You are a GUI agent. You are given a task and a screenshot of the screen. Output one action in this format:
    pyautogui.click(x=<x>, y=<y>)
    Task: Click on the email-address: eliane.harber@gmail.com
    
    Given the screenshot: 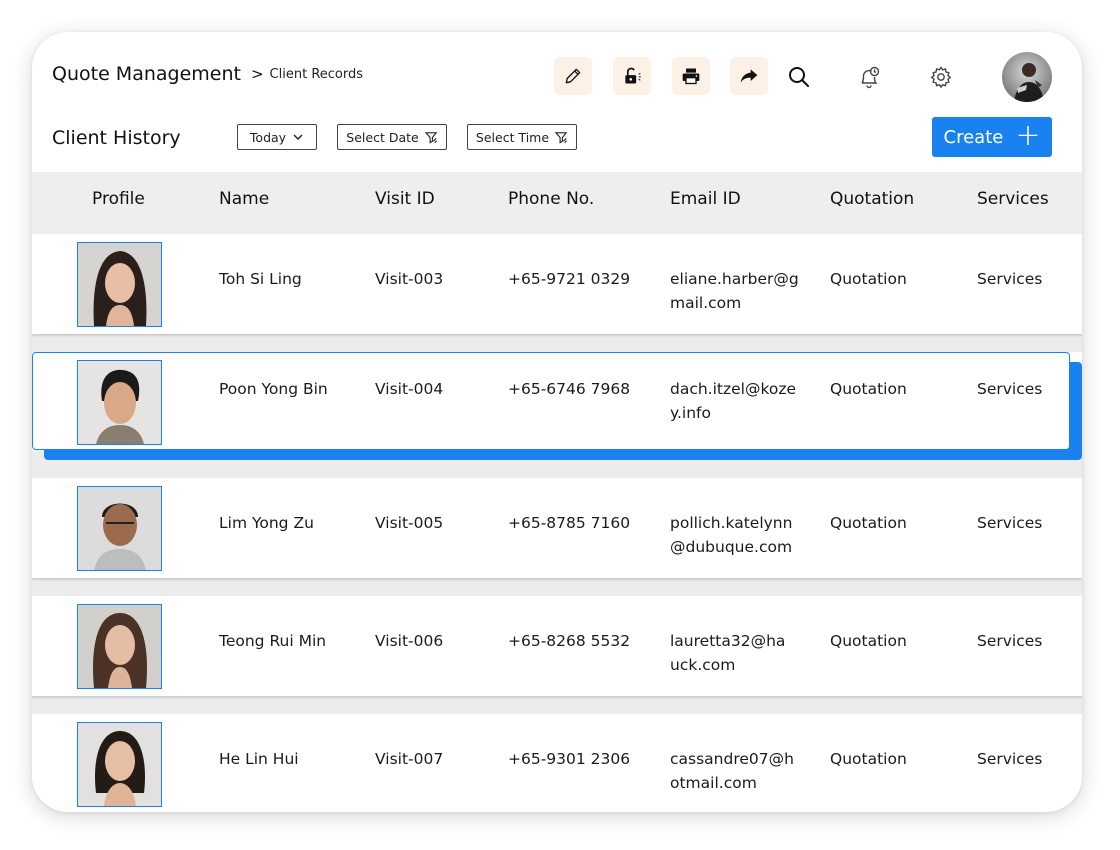 What is the action you would take?
    pyautogui.click(x=734, y=291)
    